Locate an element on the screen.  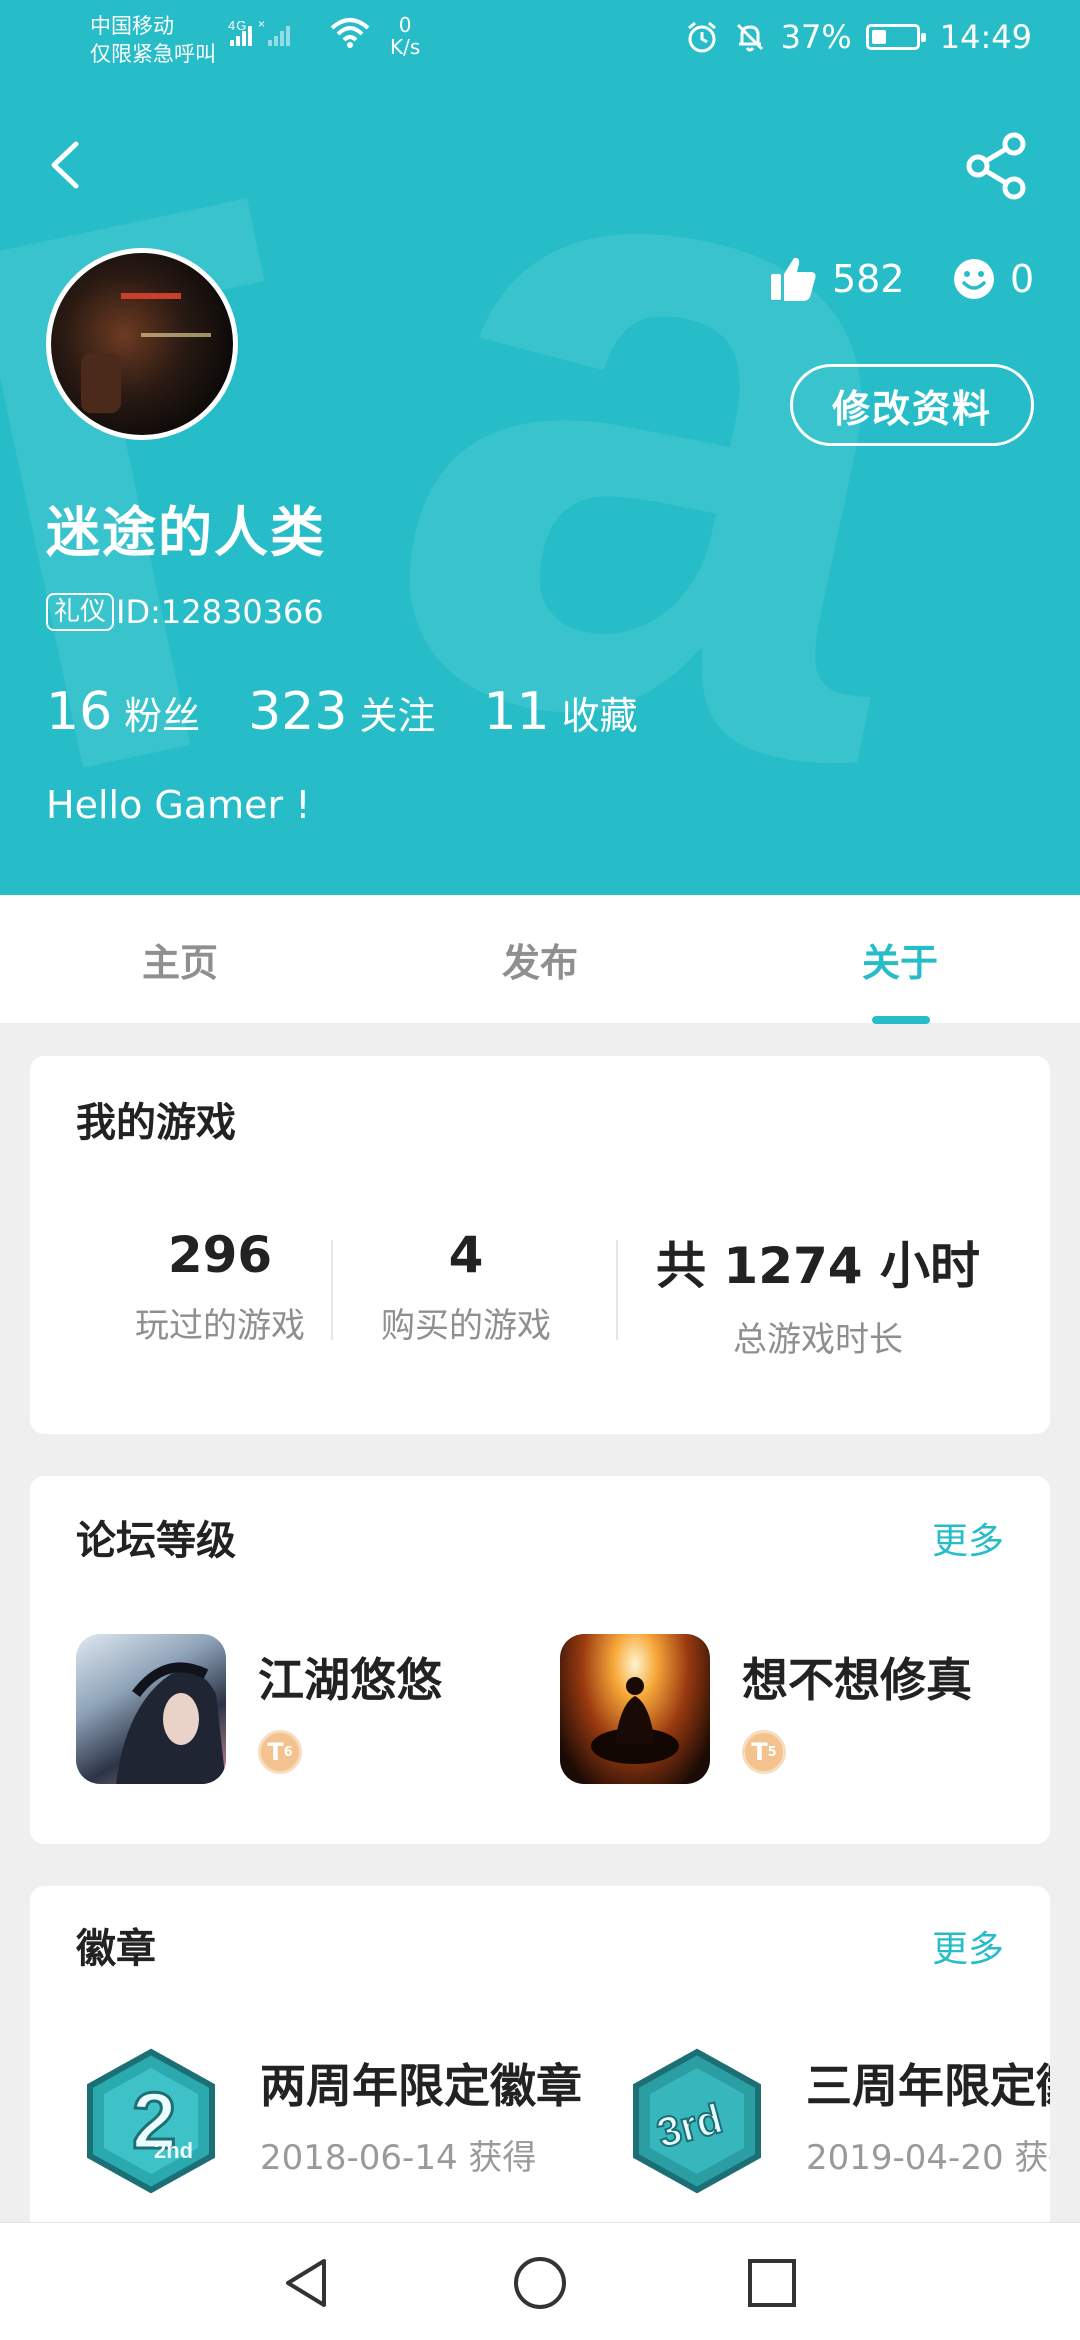
badge-name: 三周年限定徽章 is located at coordinates (928, 2086).